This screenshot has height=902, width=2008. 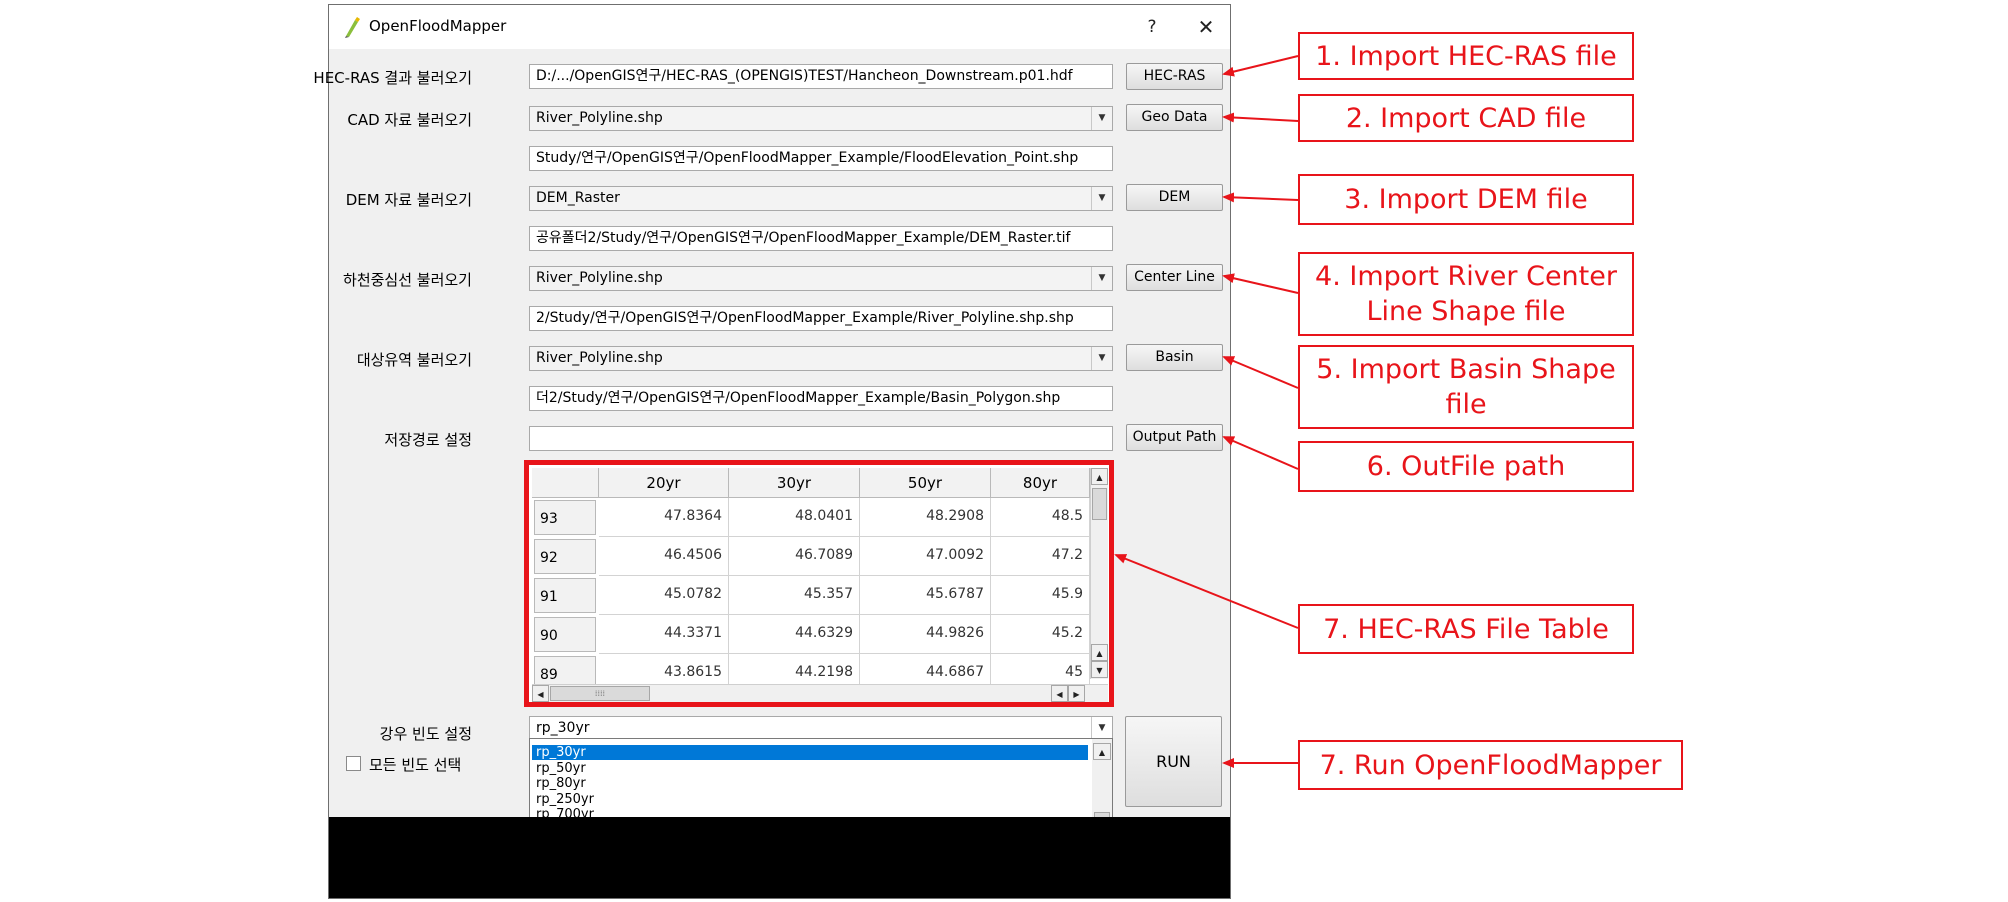 What do you see at coordinates (599, 278) in the screenshot?
I see `centerline-combo-value: River_Polyline.shp` at bounding box center [599, 278].